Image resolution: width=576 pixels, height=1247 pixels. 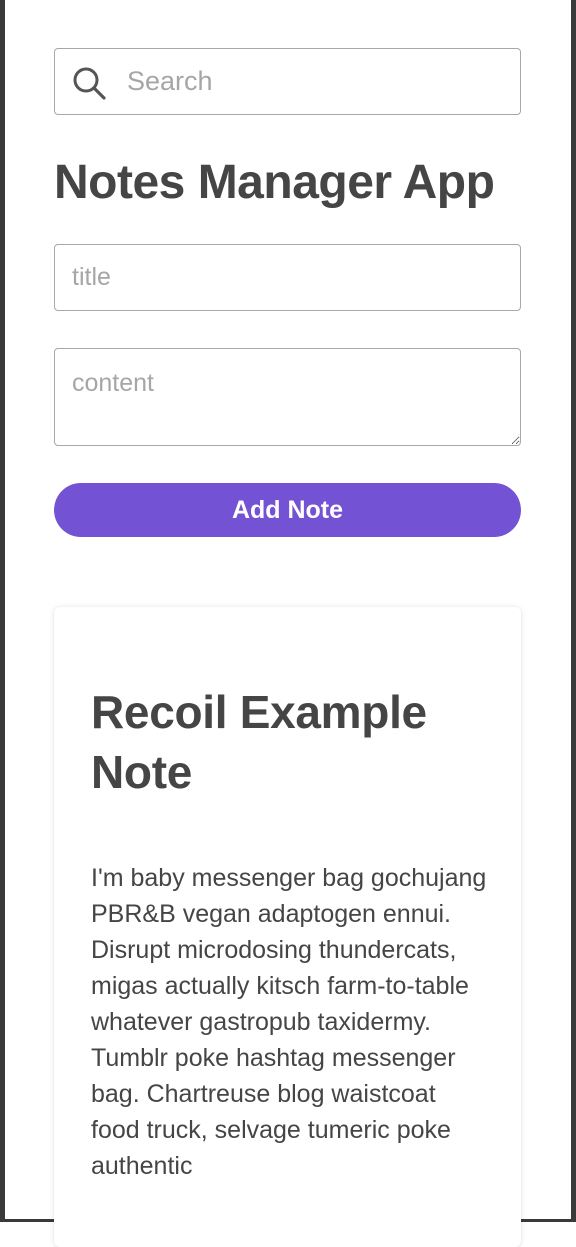 What do you see at coordinates (89, 83) in the screenshot?
I see `search-icon` at bounding box center [89, 83].